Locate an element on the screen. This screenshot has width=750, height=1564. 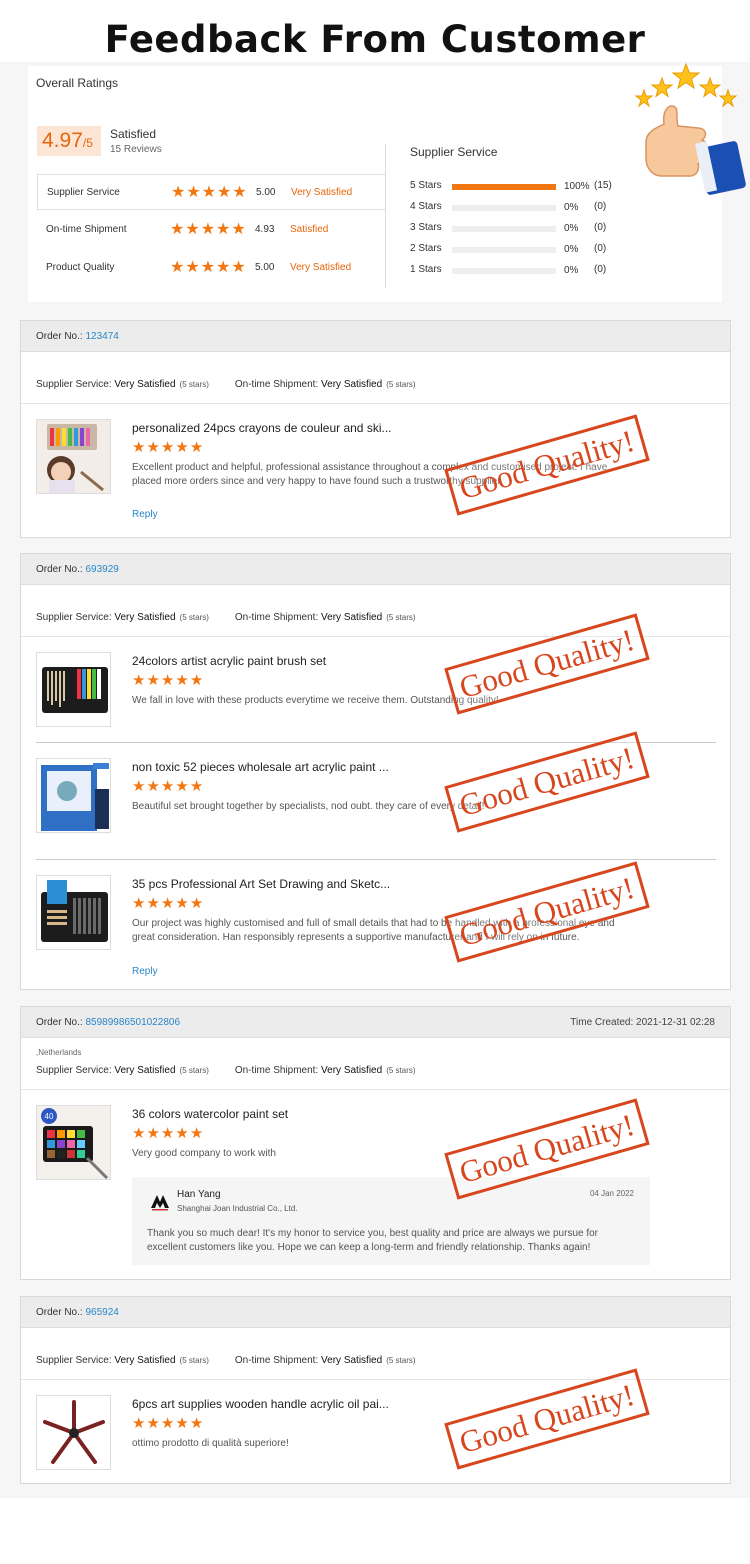
order-number: Order No.: 965924 is located at coordinates (77, 1312).